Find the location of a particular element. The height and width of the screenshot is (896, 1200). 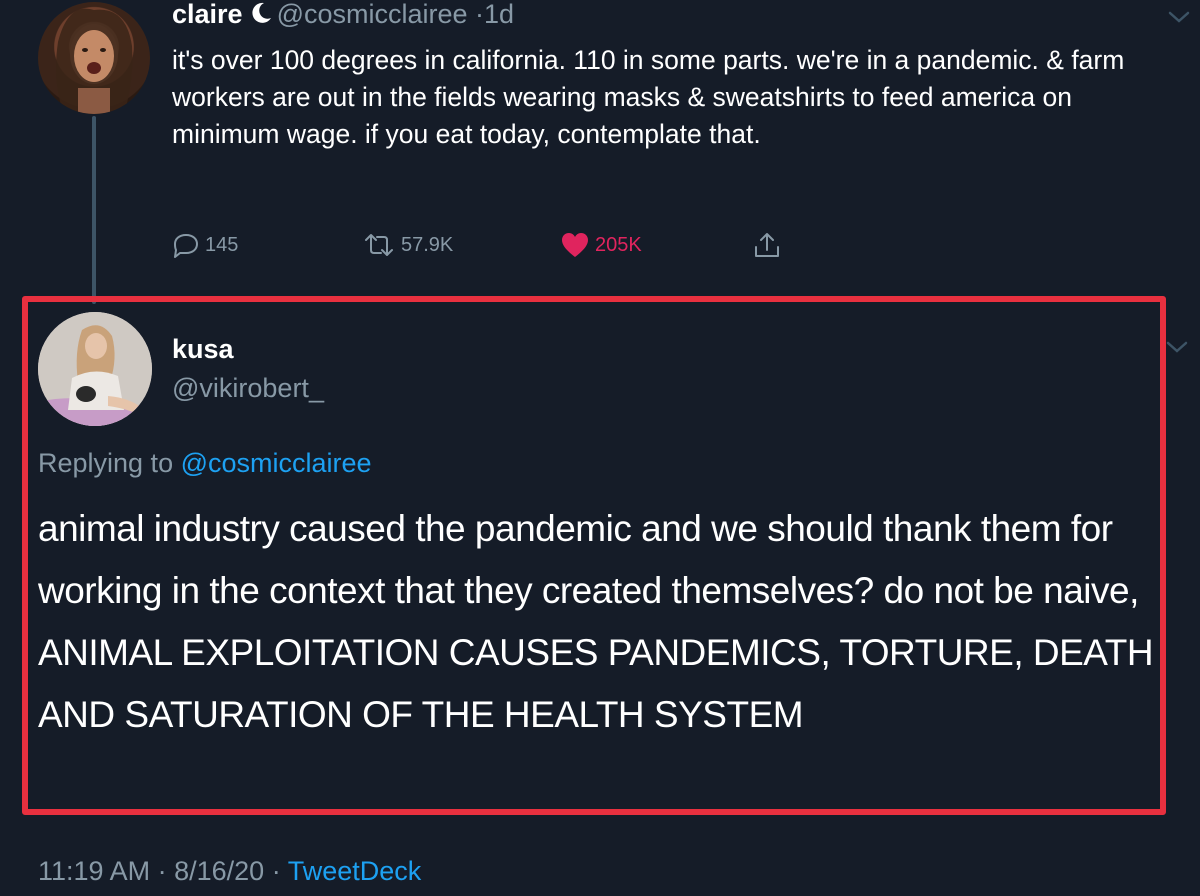

like-count: 205K is located at coordinates (618, 244).